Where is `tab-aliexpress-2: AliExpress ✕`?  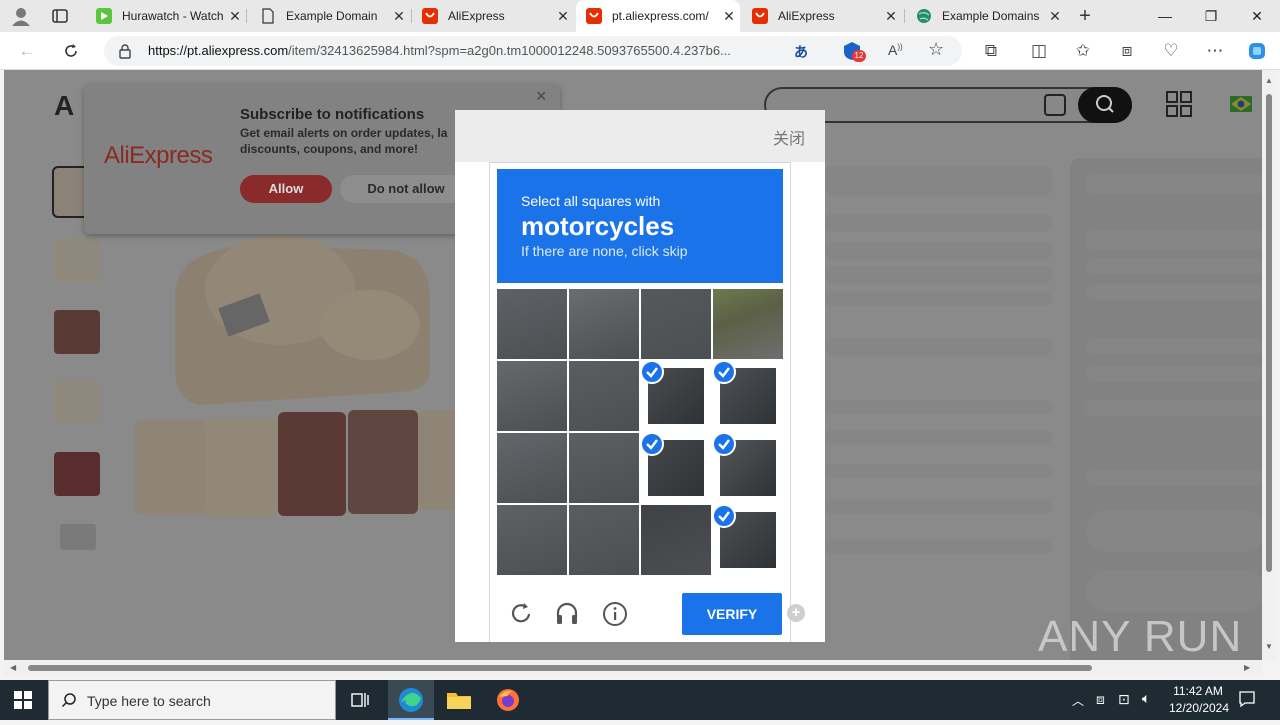 tab-aliexpress-2: AliExpress ✕ is located at coordinates (822, 16).